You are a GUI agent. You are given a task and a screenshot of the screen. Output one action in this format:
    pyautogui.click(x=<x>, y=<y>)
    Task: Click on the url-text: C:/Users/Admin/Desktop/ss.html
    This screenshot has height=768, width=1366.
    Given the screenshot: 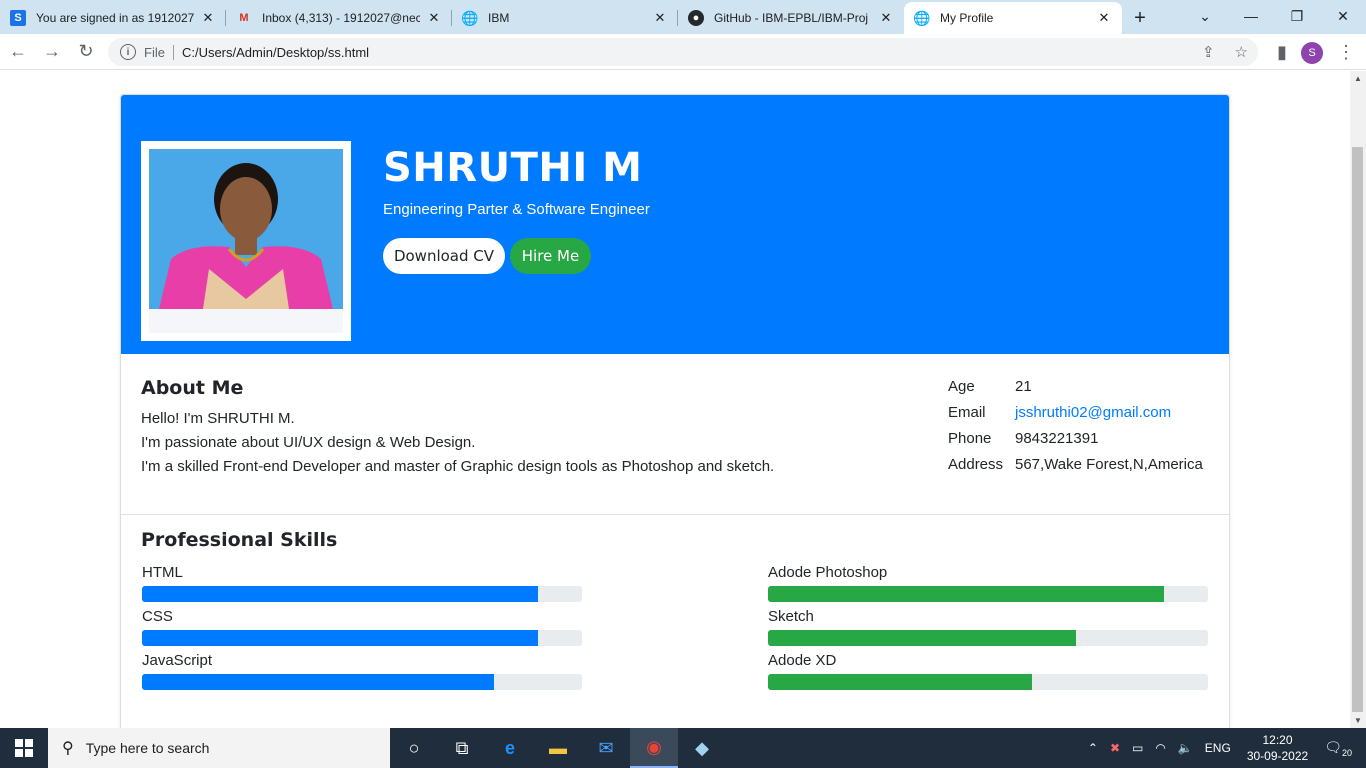 What is the action you would take?
    pyautogui.click(x=275, y=52)
    